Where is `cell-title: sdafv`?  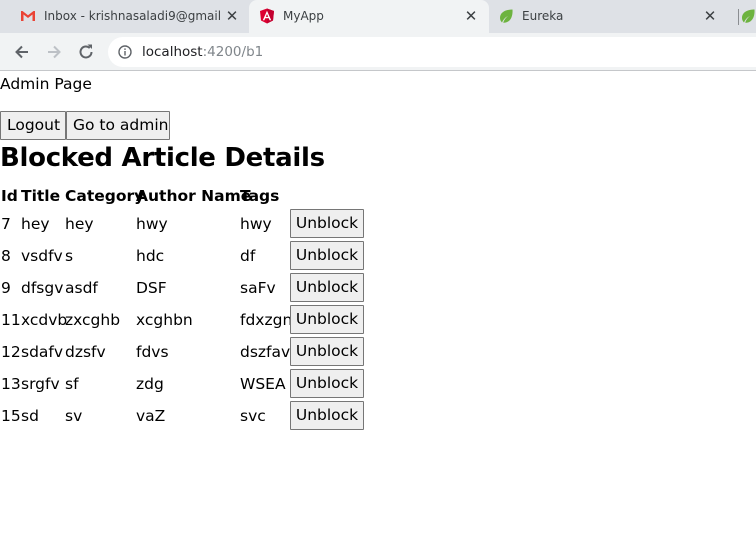 cell-title: sdafv is located at coordinates (42, 352).